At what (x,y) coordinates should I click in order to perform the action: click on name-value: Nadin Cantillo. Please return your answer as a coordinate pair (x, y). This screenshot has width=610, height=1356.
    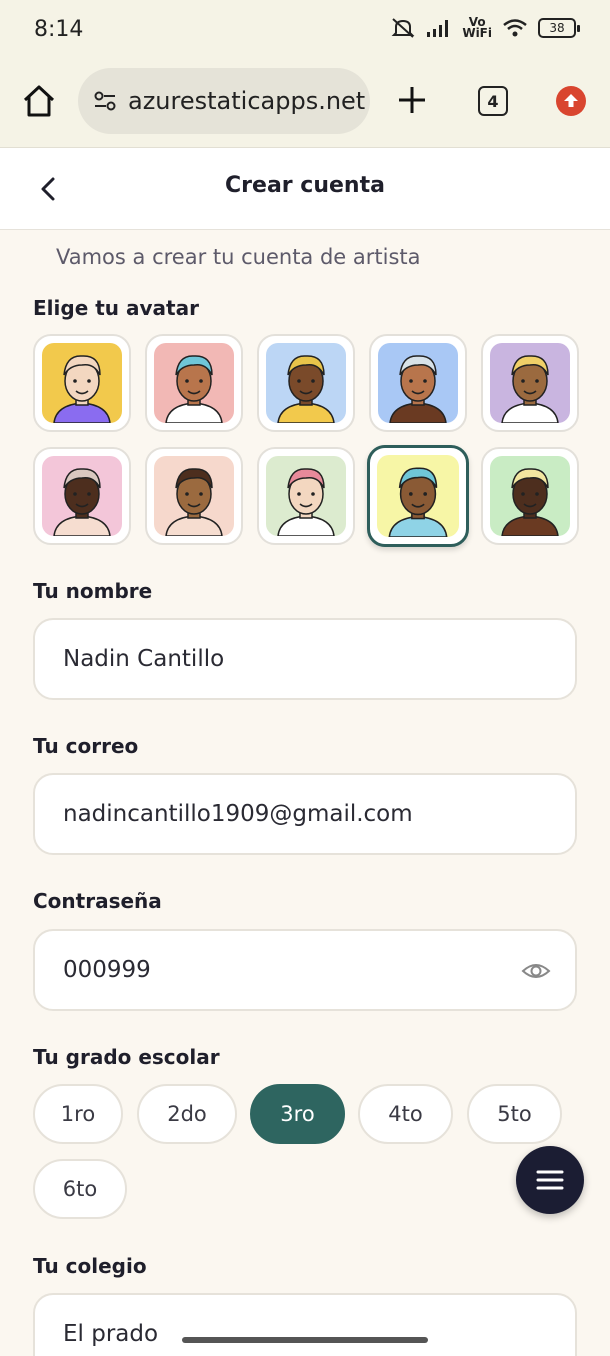
    Looking at the image, I should click on (144, 659).